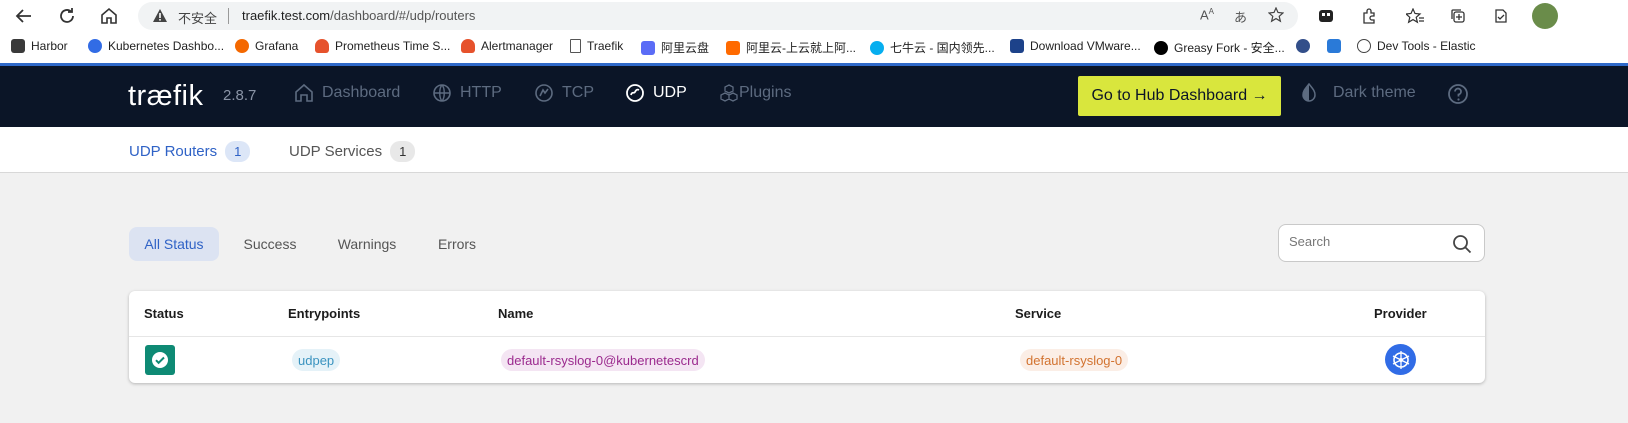 Image resolution: width=1628 pixels, height=423 pixels. Describe the element at coordinates (1179, 96) in the screenshot. I see `hub-dashboard-button: Go to Hub Dashboard →` at that location.